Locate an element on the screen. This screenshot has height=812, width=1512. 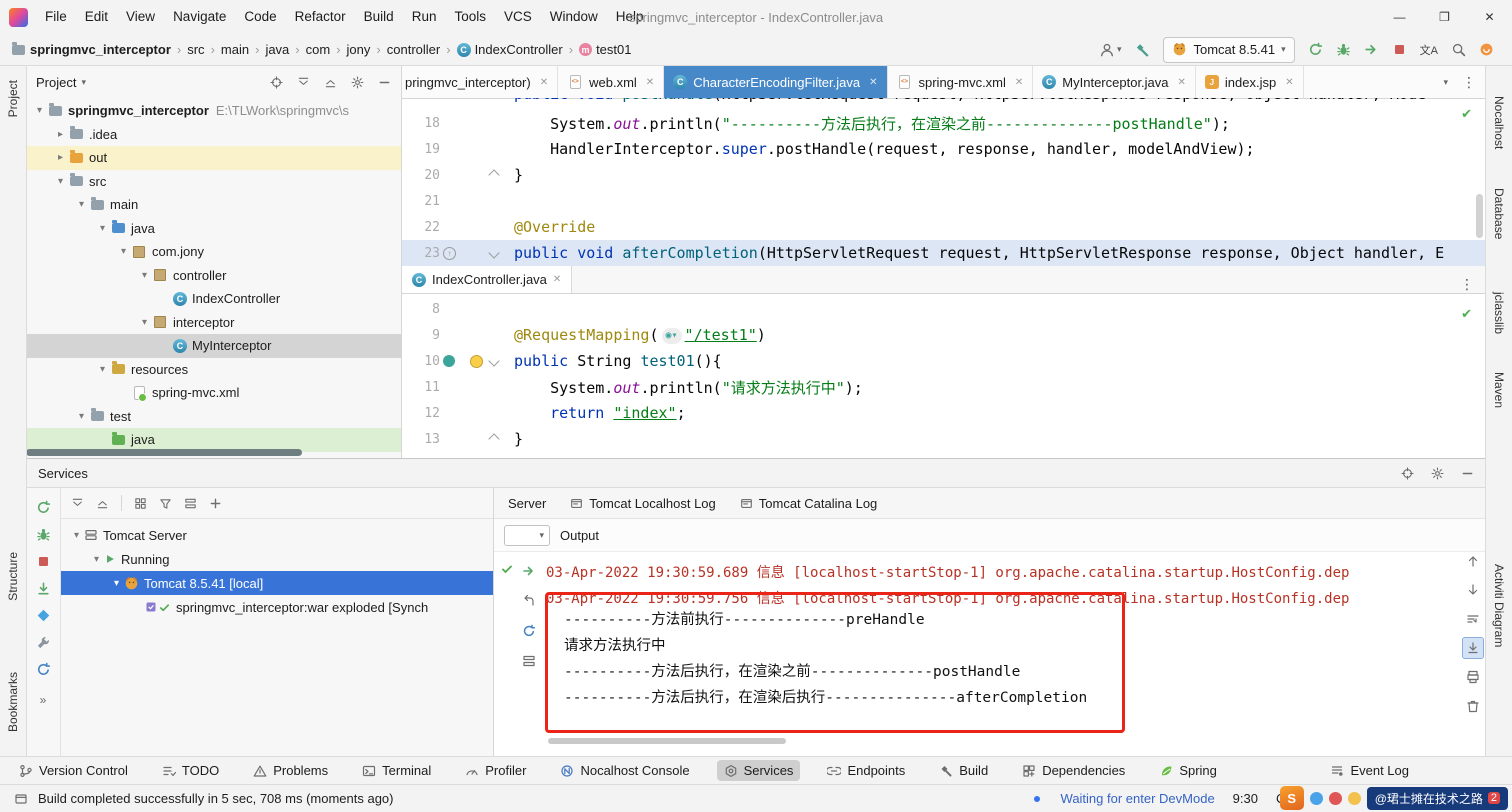
override-marker-icon is located at coordinates (449, 253).